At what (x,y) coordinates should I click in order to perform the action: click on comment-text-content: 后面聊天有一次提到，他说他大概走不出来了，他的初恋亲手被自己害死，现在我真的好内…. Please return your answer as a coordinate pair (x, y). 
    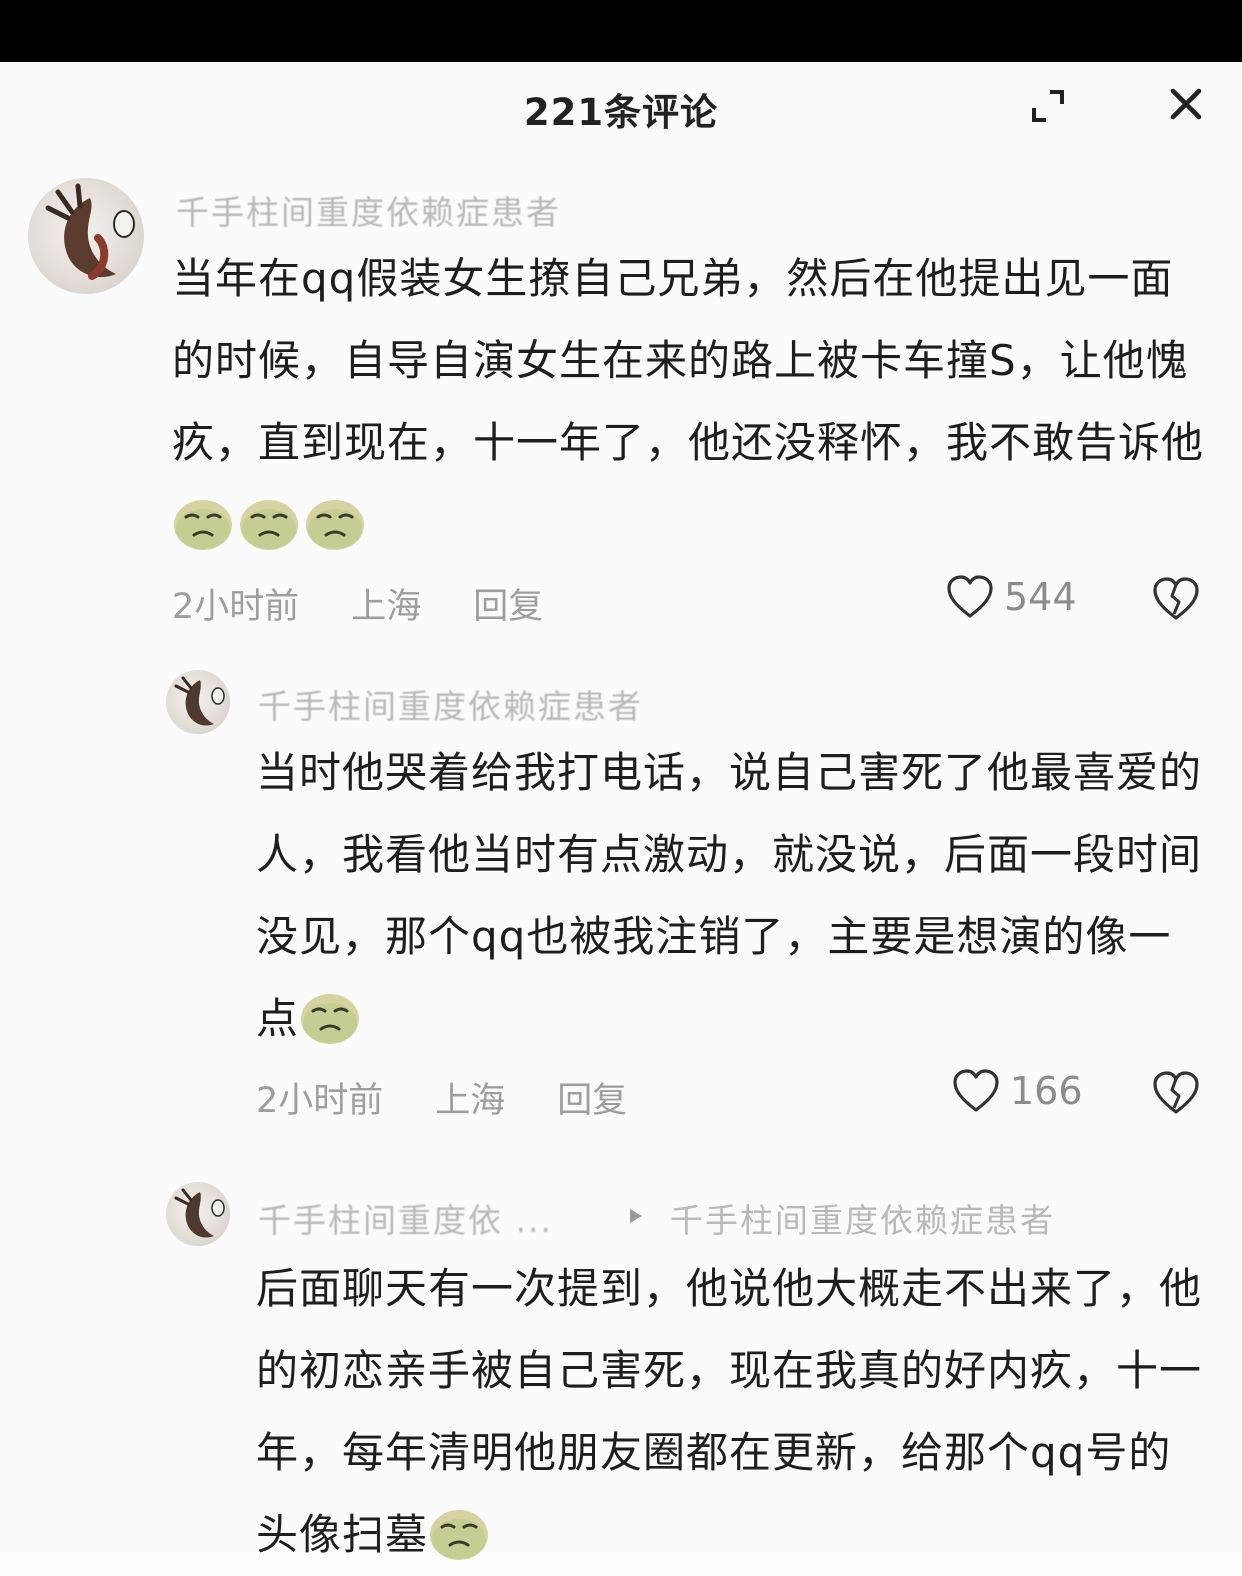
    Looking at the image, I should click on (729, 1411).